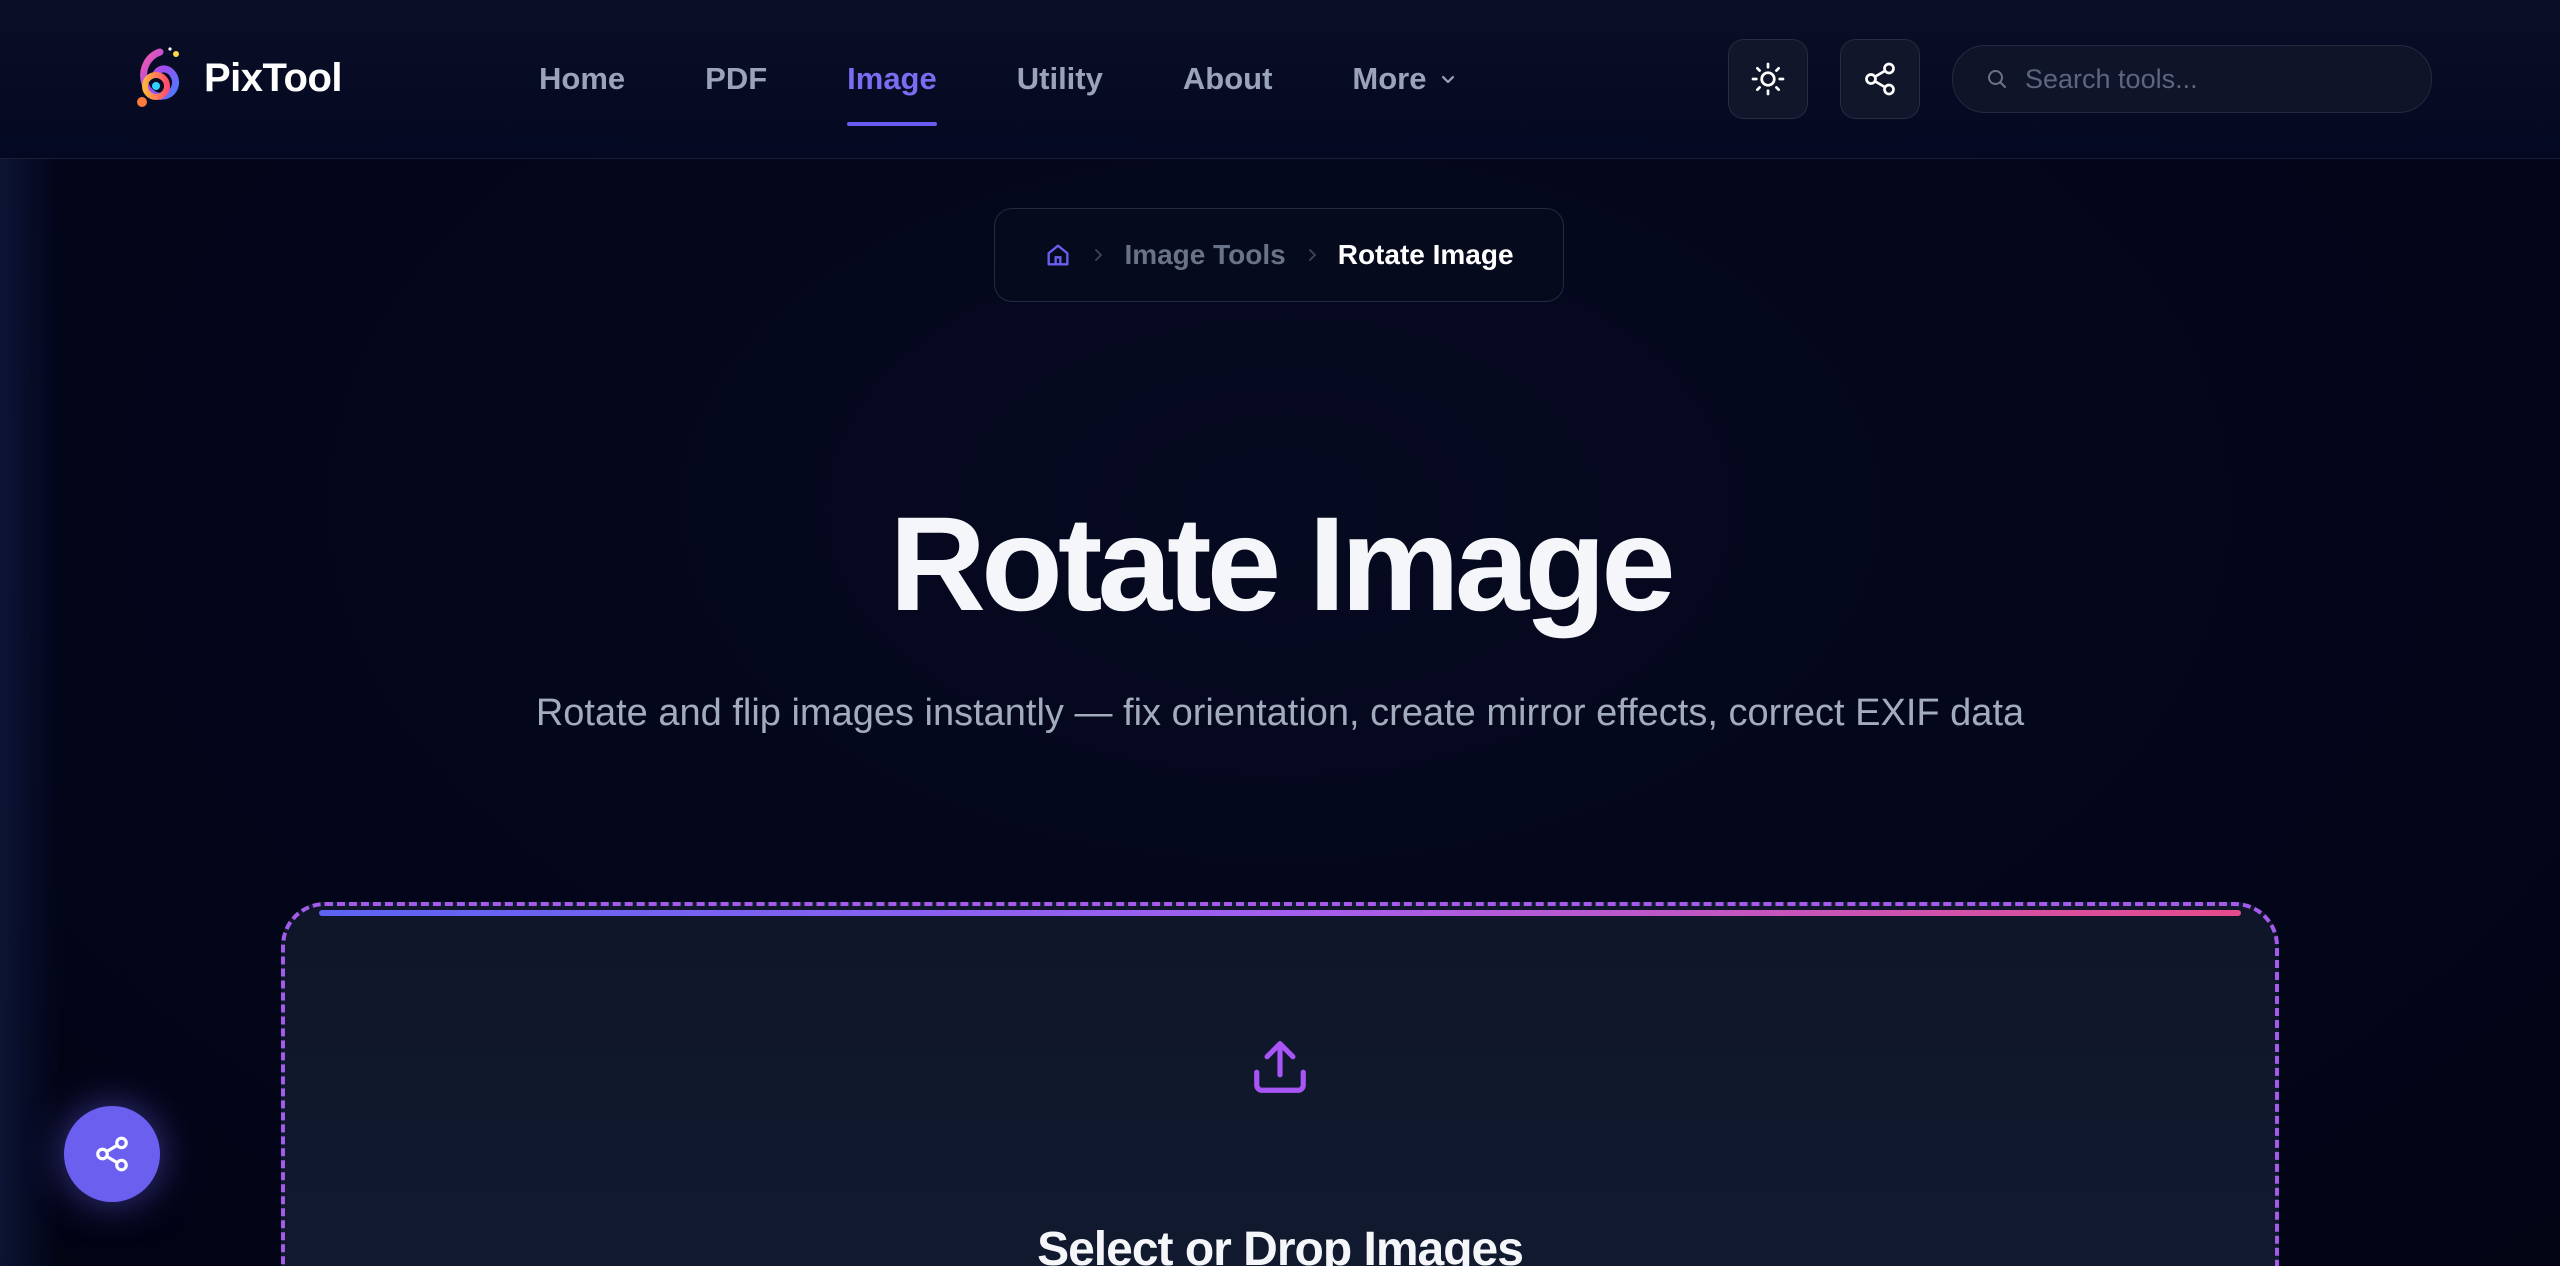  I want to click on search-box, so click(2192, 79).